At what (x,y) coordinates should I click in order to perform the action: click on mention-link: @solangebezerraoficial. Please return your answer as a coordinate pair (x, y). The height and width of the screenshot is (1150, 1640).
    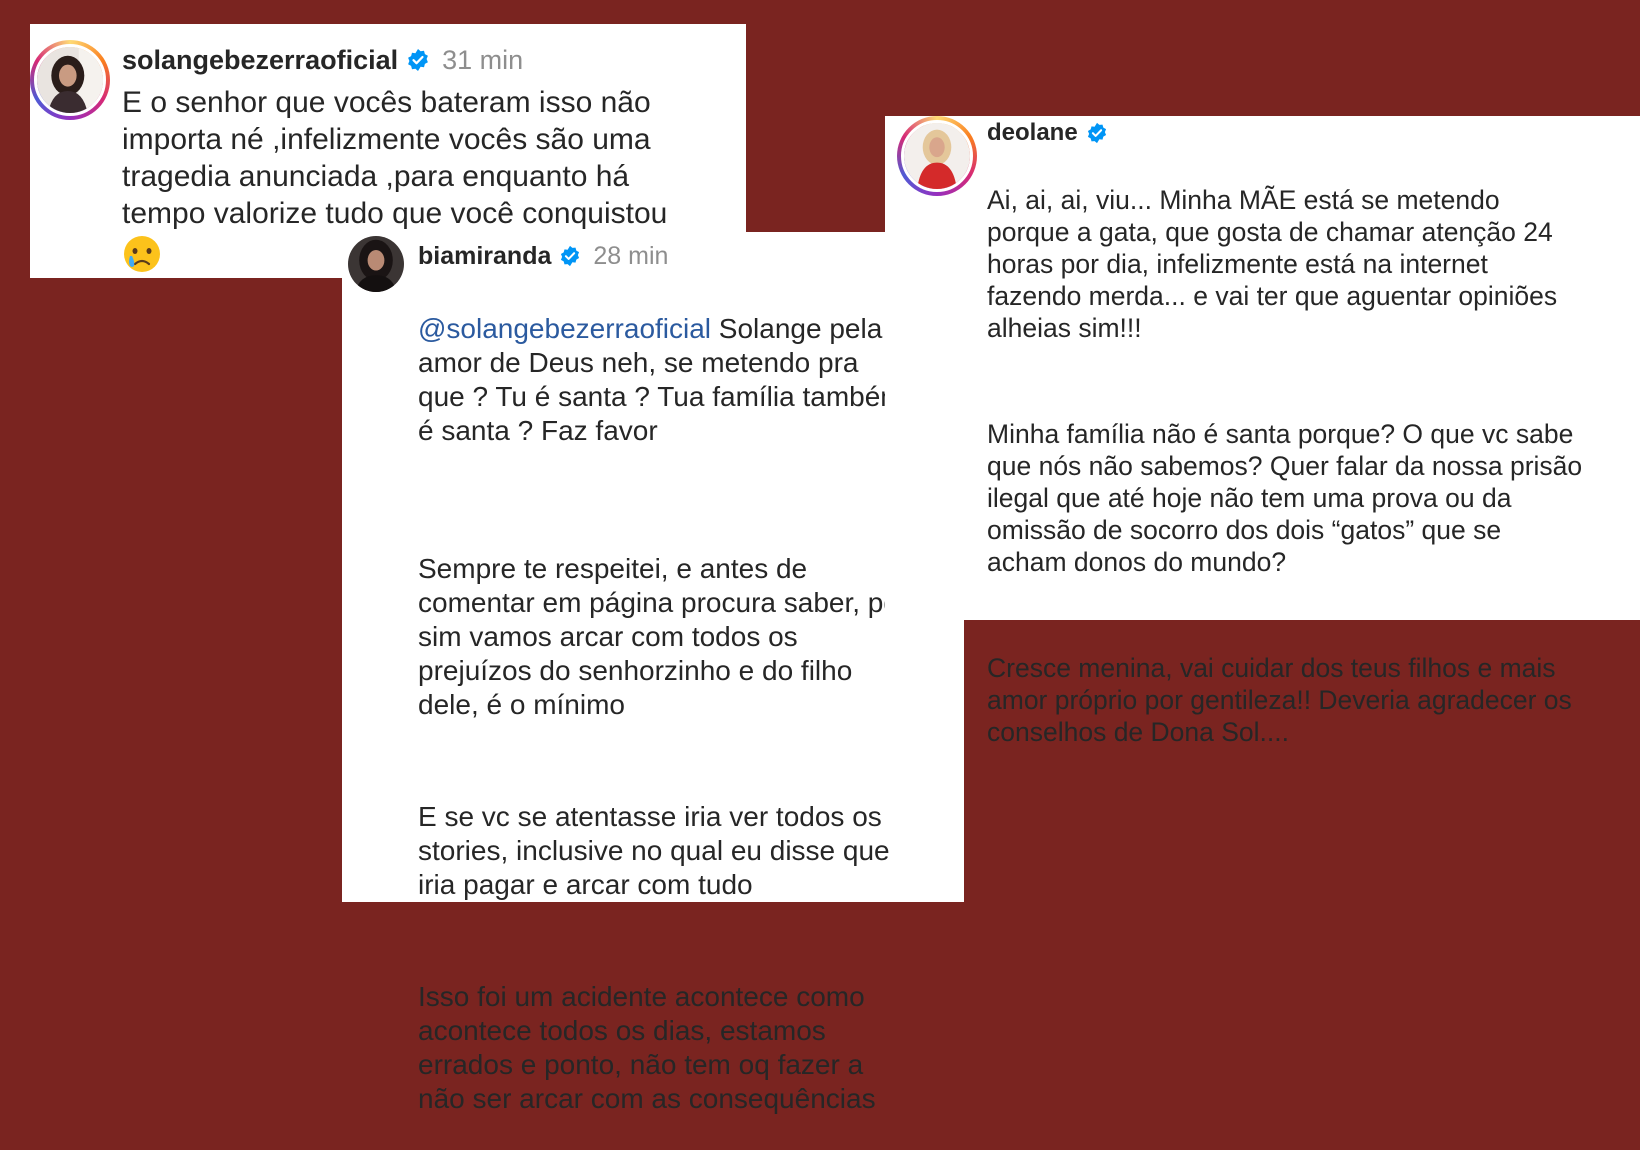
    Looking at the image, I should click on (564, 328).